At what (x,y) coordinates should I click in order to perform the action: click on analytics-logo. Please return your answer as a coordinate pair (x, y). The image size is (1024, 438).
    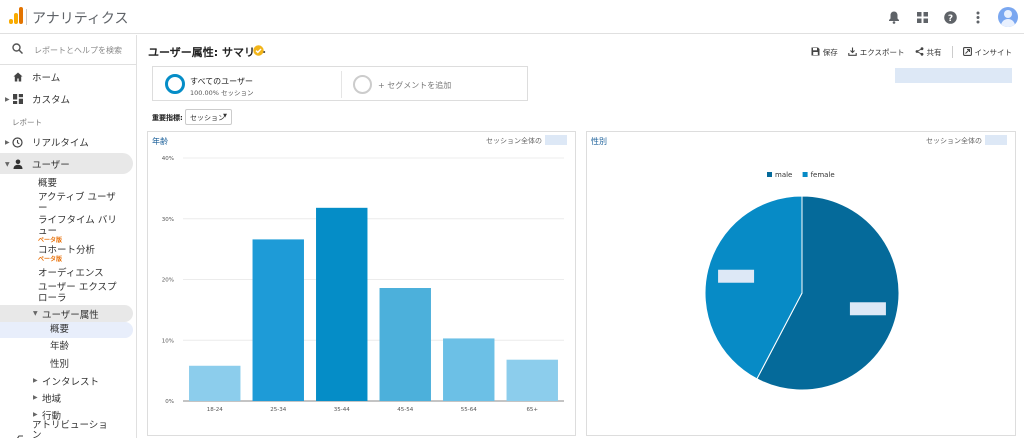
    Looking at the image, I should click on (16, 15).